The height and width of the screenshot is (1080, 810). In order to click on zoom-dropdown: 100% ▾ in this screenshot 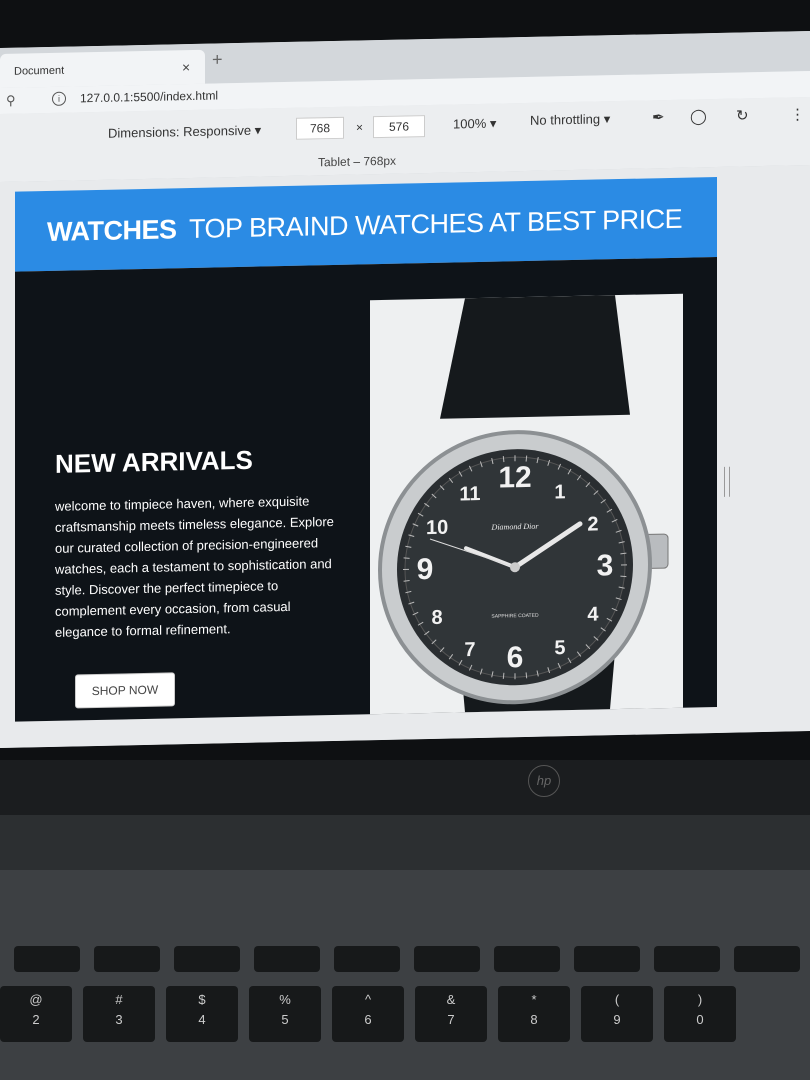, I will do `click(474, 124)`.